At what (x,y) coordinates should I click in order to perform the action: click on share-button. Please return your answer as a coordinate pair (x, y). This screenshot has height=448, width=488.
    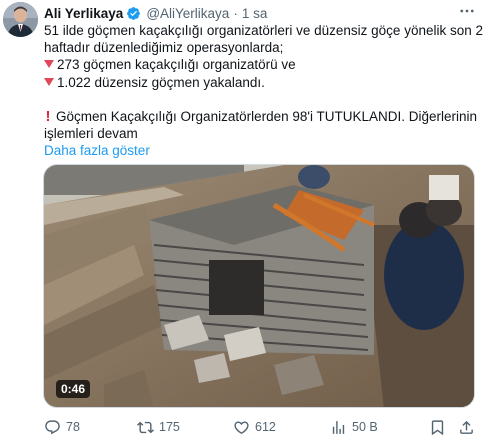
    Looking at the image, I should click on (469, 427).